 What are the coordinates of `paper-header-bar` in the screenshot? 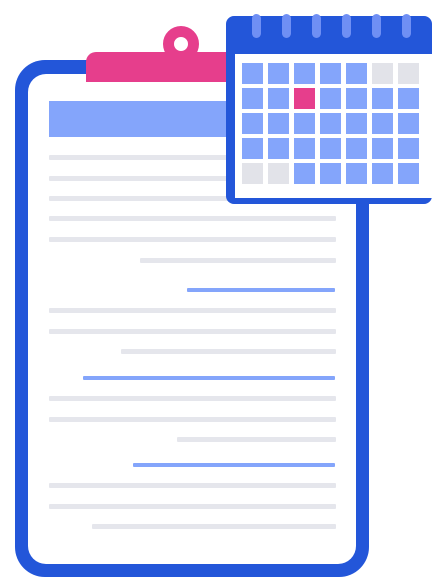 It's located at (144, 119).